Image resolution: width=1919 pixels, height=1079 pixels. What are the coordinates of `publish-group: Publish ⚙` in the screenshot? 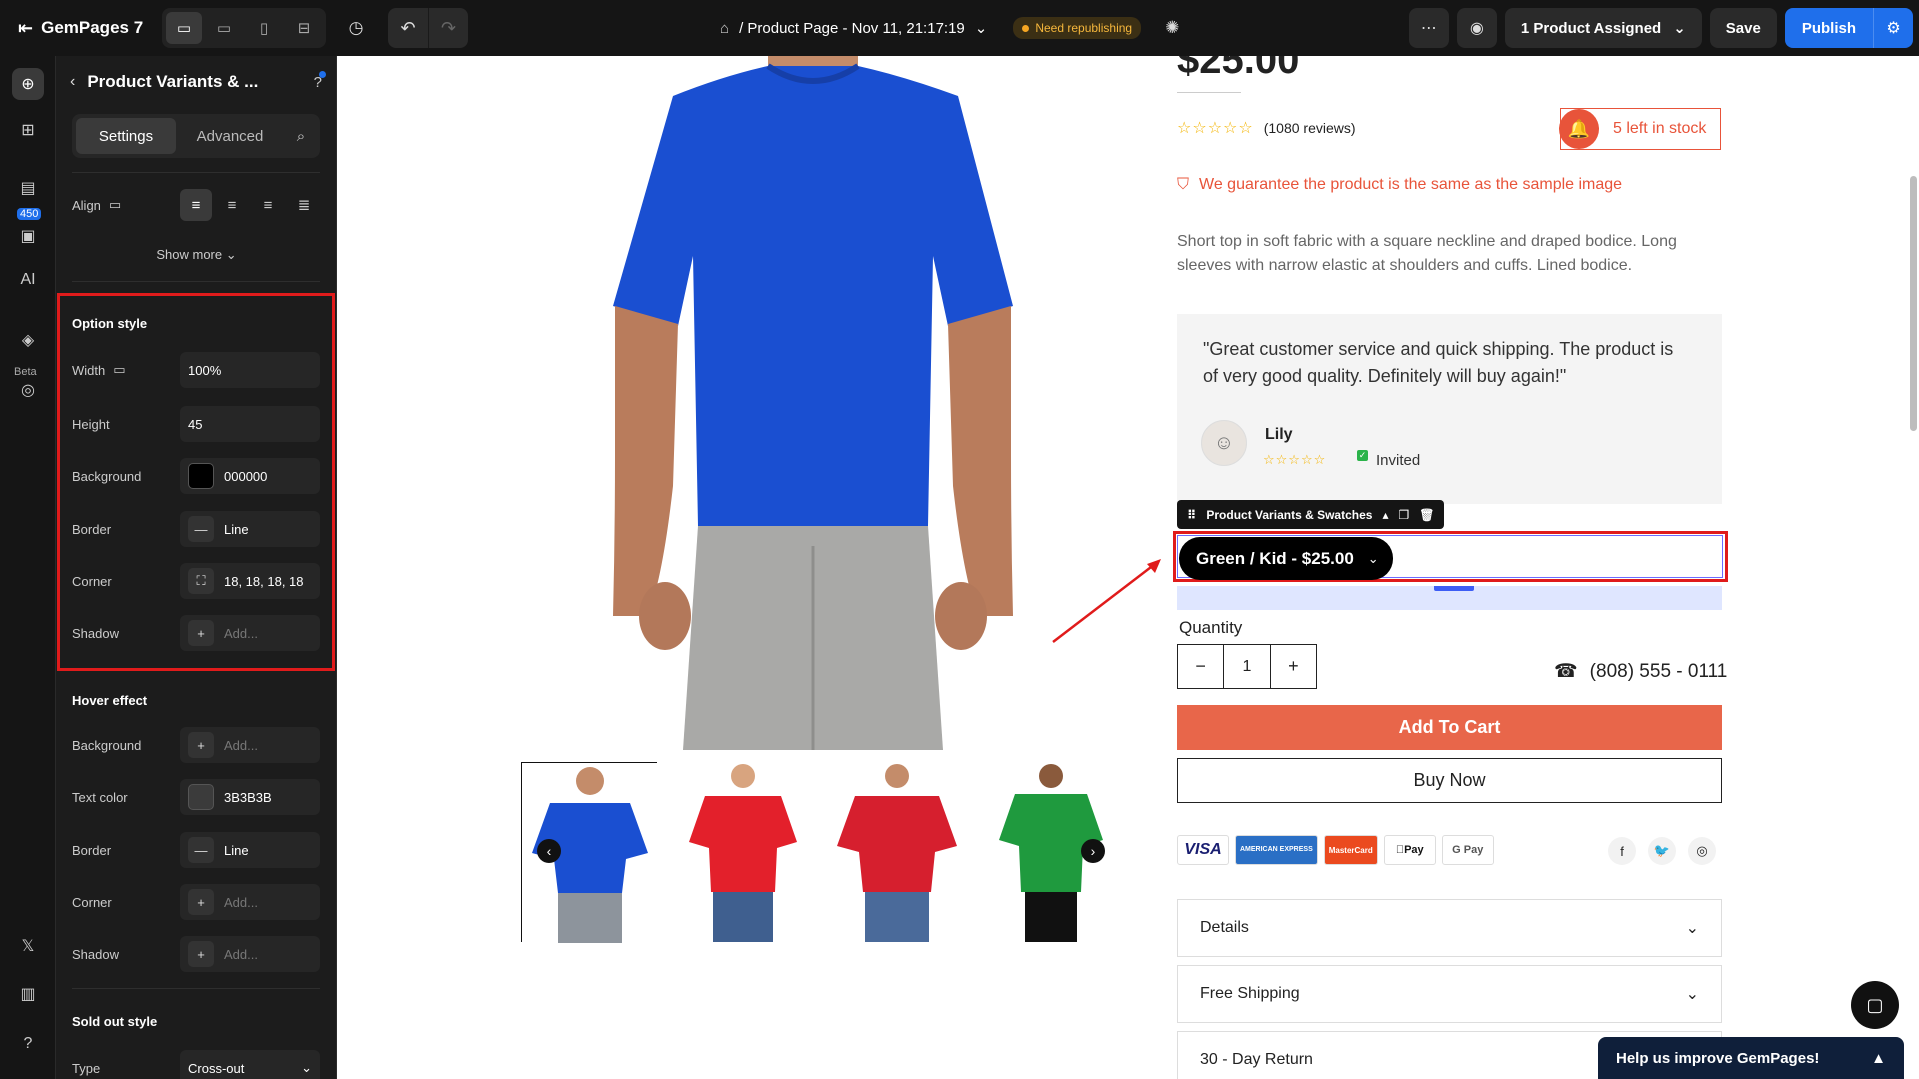 It's located at (1848, 28).